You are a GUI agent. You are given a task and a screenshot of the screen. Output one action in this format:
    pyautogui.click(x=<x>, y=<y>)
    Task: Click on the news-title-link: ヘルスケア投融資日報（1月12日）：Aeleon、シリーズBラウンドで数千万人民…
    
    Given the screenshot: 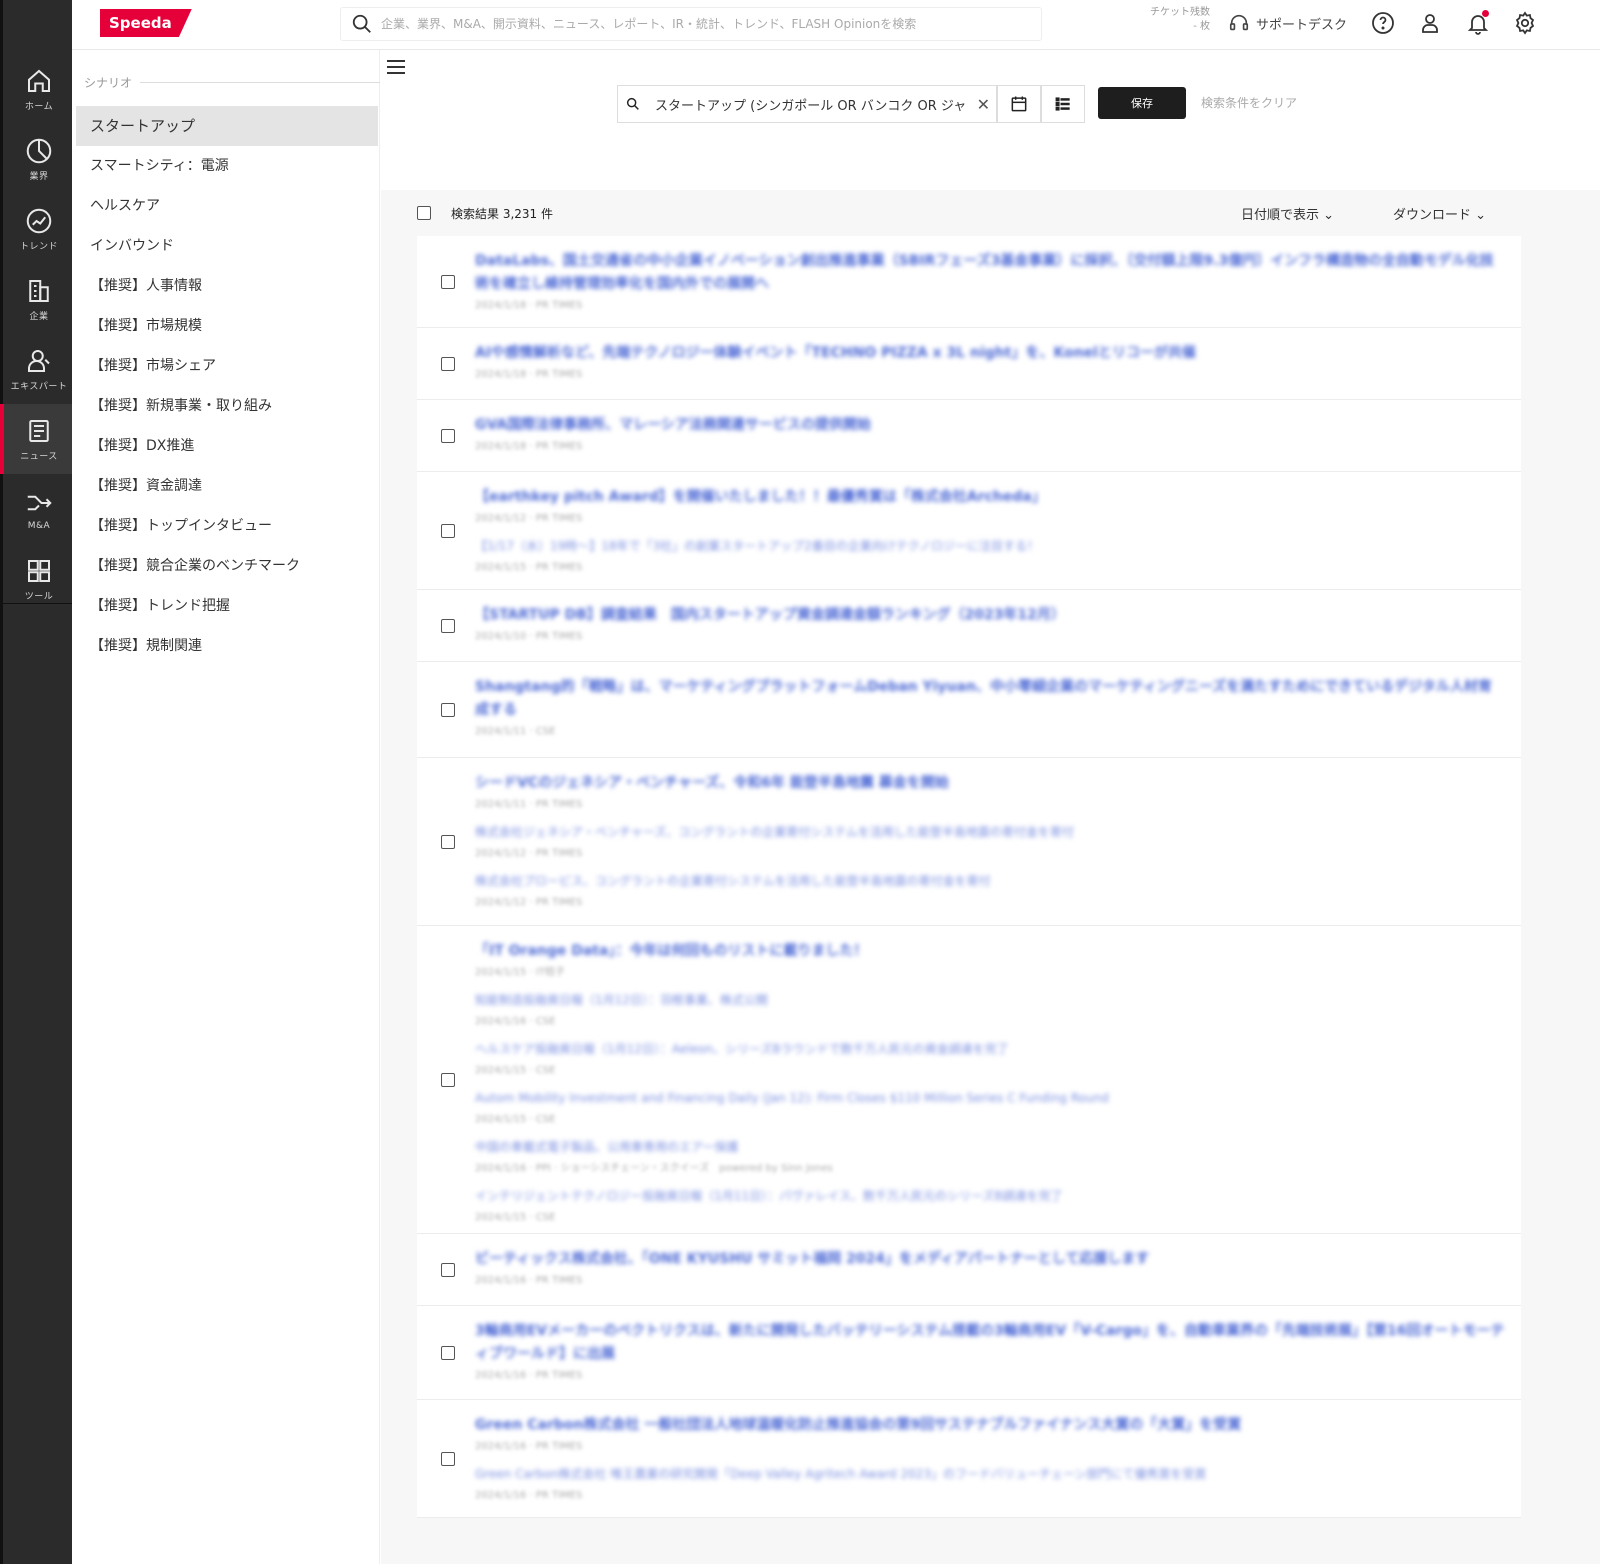 What is the action you would take?
    pyautogui.click(x=990, y=1049)
    